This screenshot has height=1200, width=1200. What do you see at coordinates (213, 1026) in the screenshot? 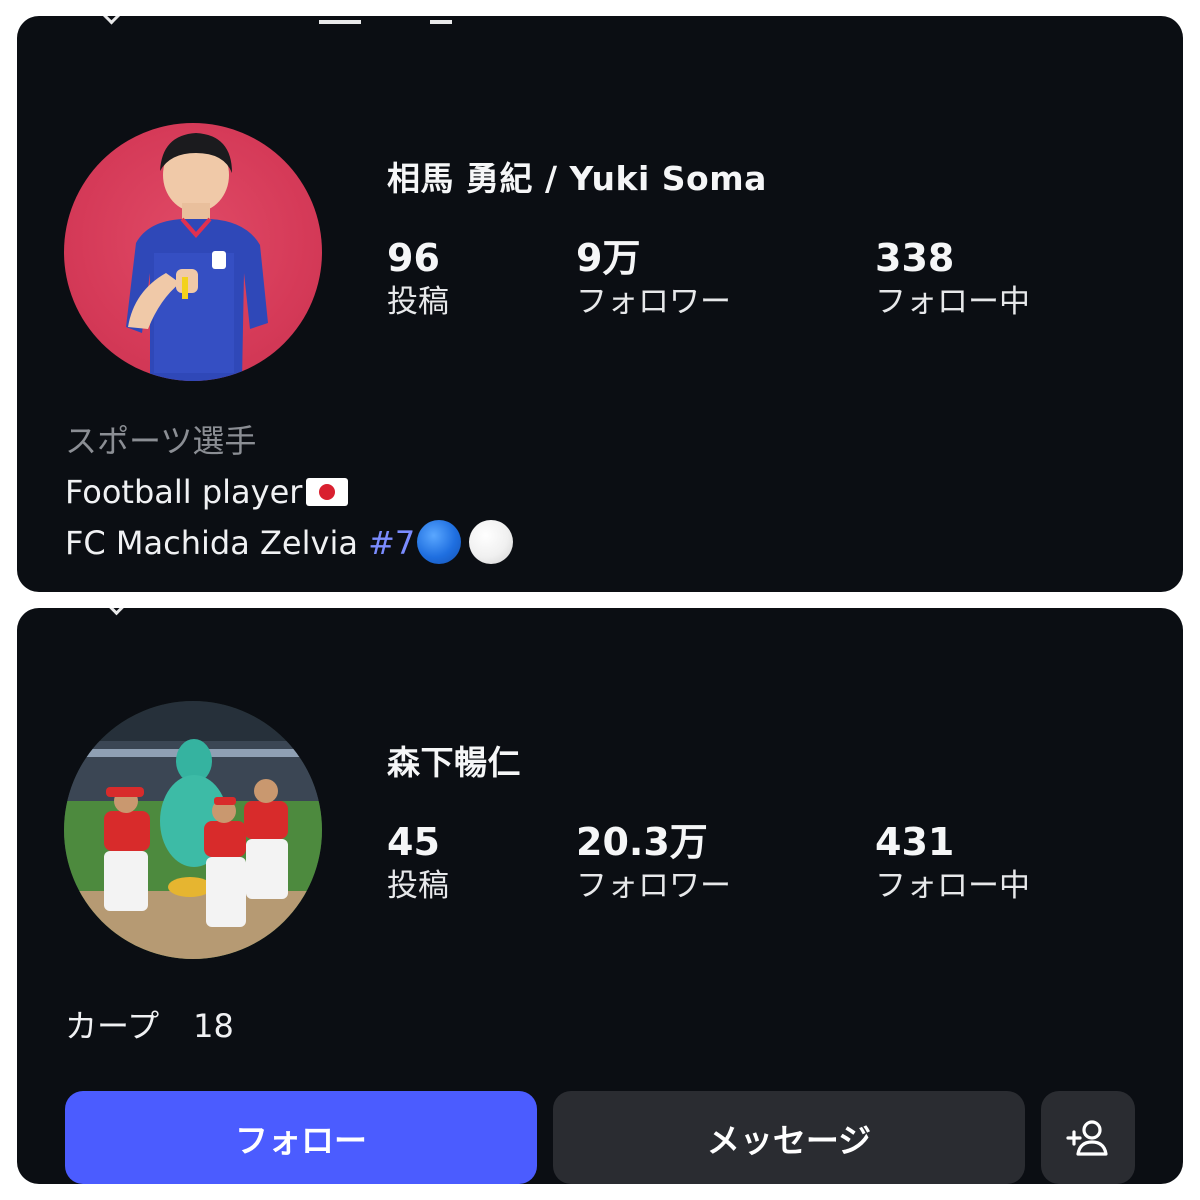
I see `bio-number: 18` at bounding box center [213, 1026].